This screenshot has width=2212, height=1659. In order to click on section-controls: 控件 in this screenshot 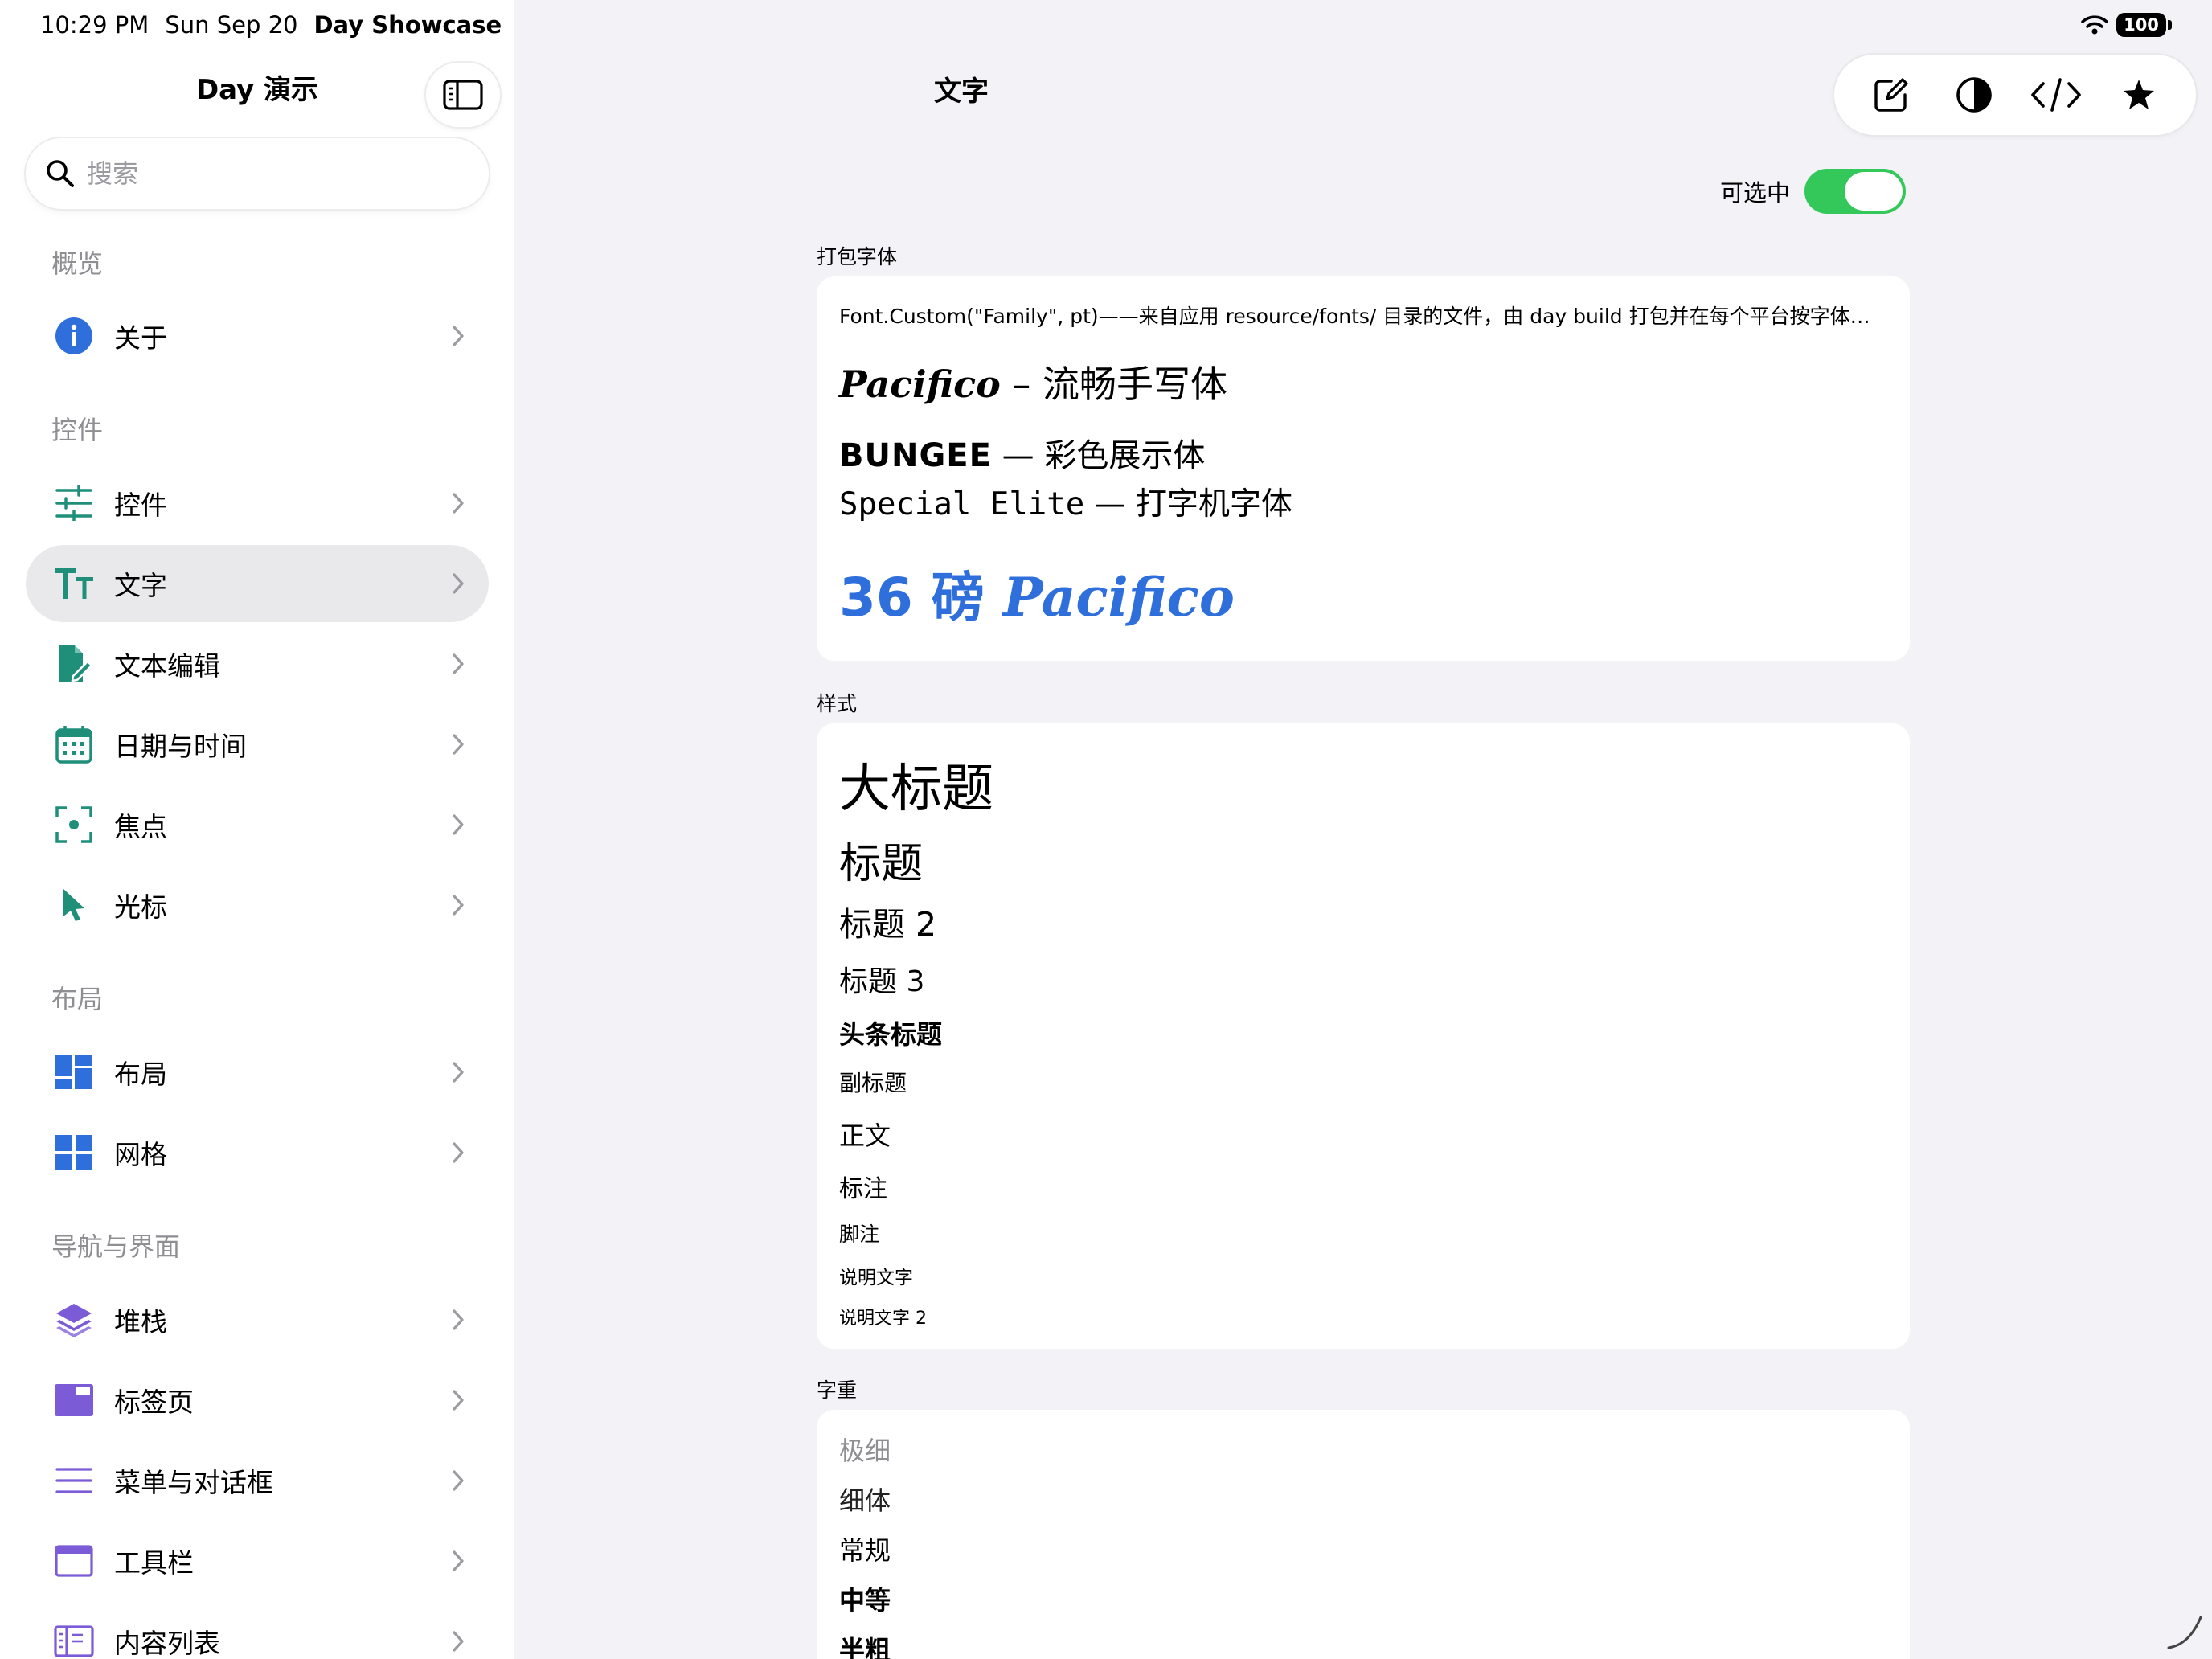, I will do `click(77, 430)`.